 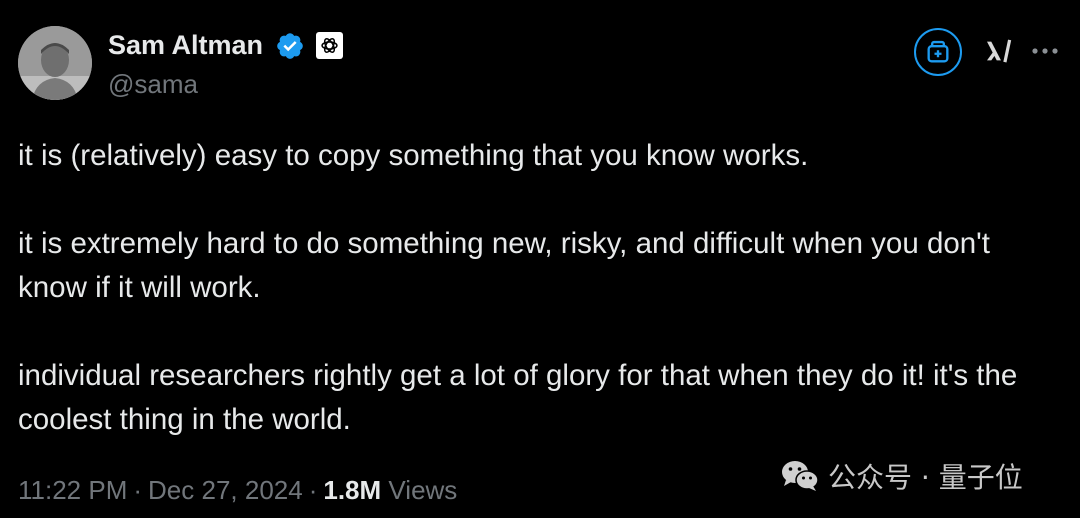 I want to click on watermark-text: 公众号 · 量子位, so click(x=925, y=477).